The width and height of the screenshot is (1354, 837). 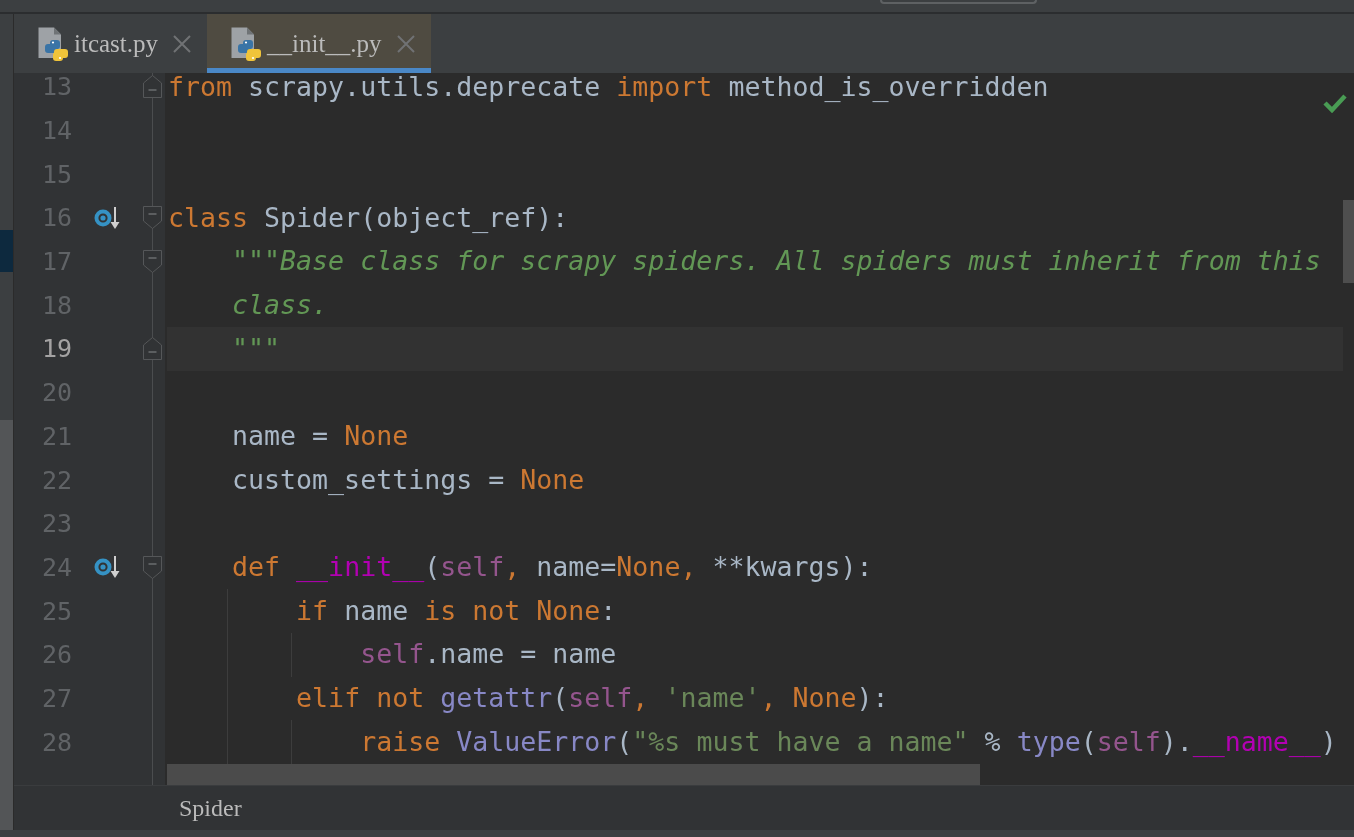 I want to click on breadcrumb-item: Spider, so click(x=210, y=808).